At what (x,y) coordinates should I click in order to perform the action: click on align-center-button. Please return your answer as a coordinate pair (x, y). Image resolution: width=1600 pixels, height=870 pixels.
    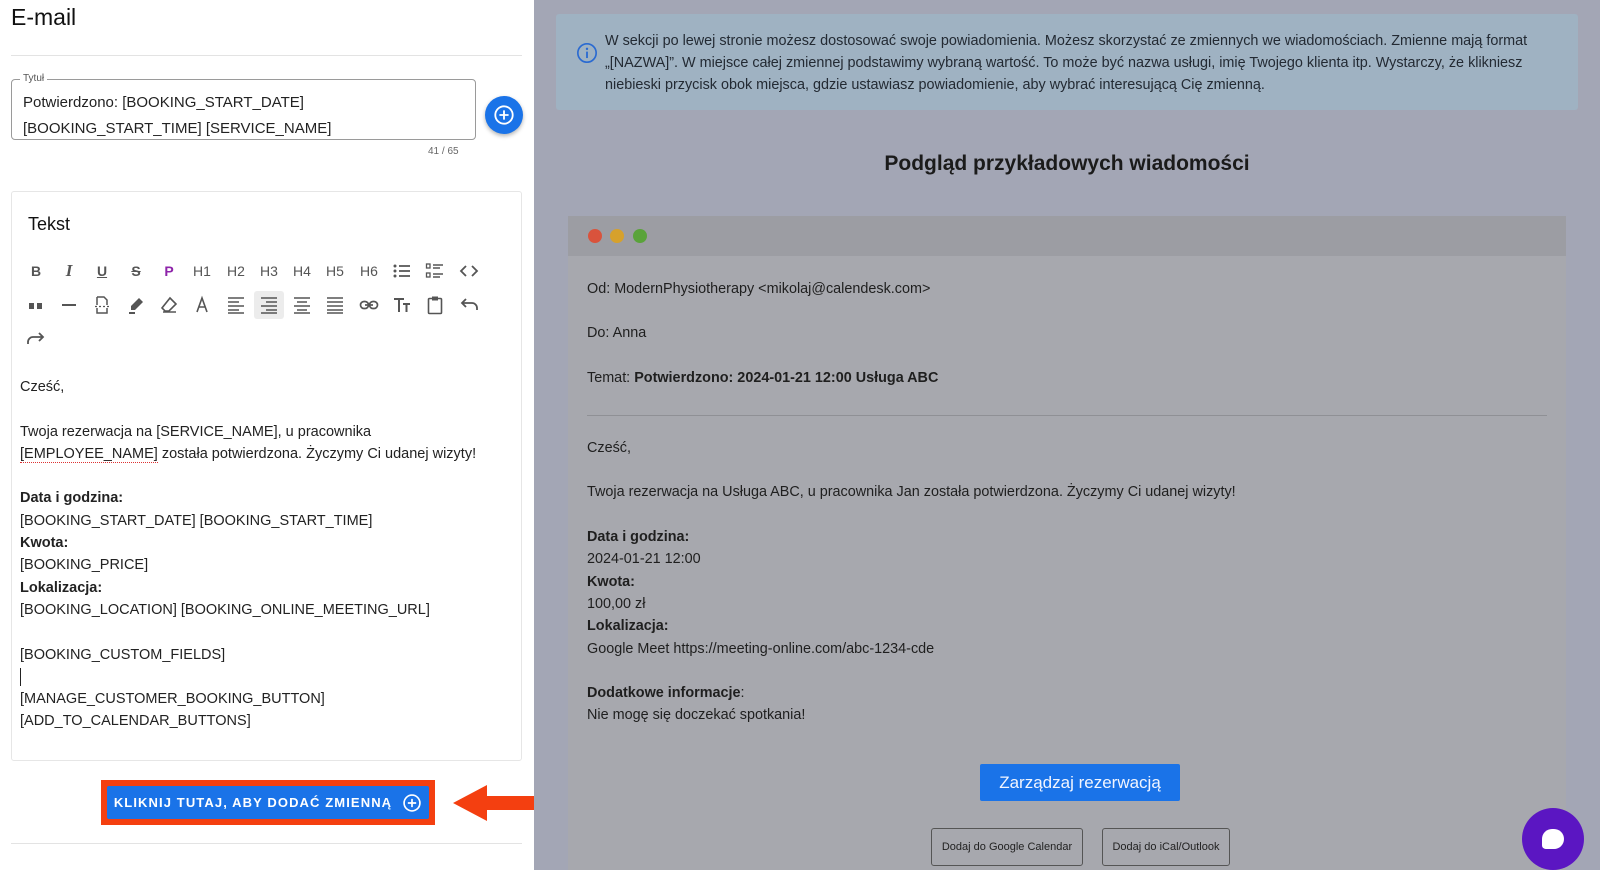
    Looking at the image, I should click on (302, 305).